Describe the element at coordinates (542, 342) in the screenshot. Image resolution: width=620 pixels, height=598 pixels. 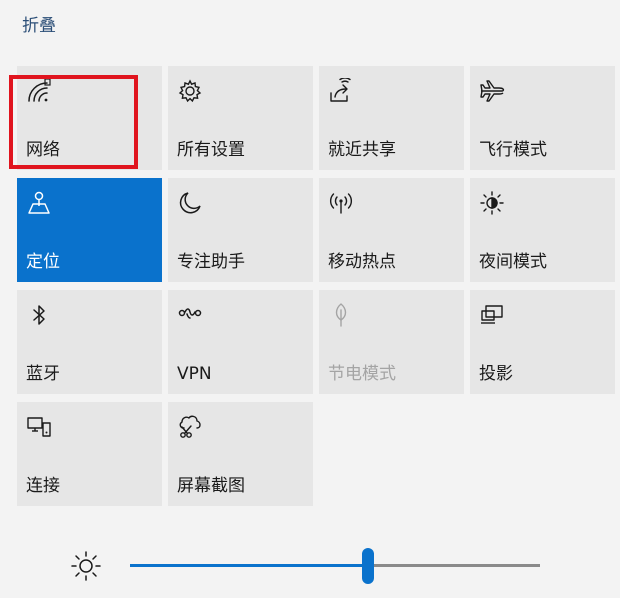
I see `tile-project: 投影` at that location.